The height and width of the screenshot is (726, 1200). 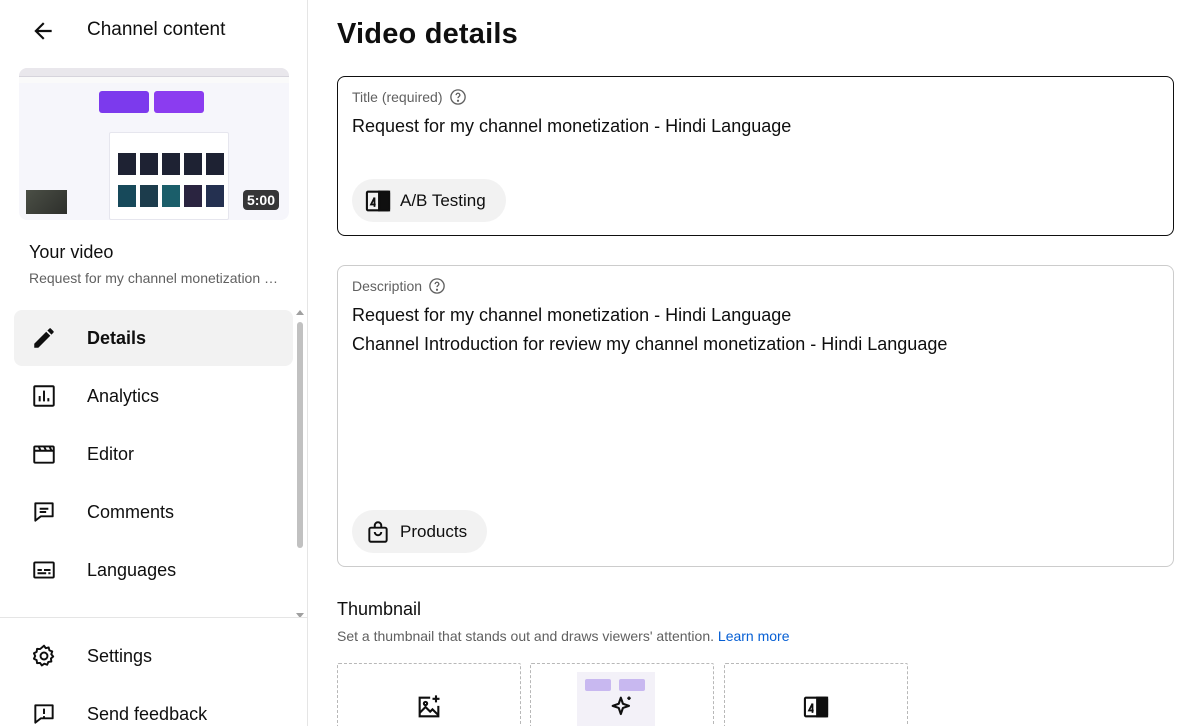 What do you see at coordinates (622, 707) in the screenshot?
I see `auto-generated-sparkle-icon` at bounding box center [622, 707].